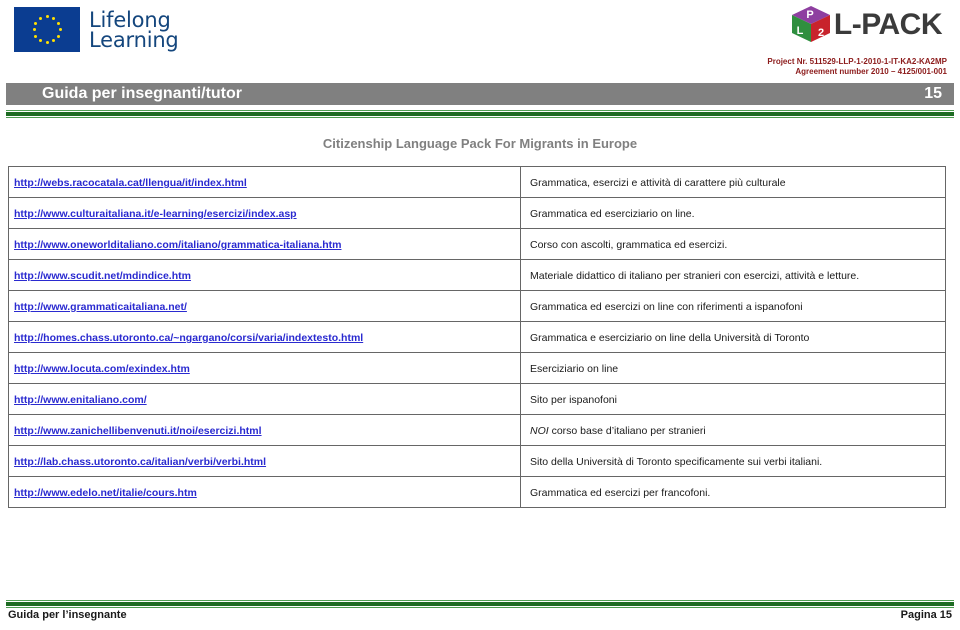 This screenshot has height=630, width=960. I want to click on header-green-divider, so click(480, 114).